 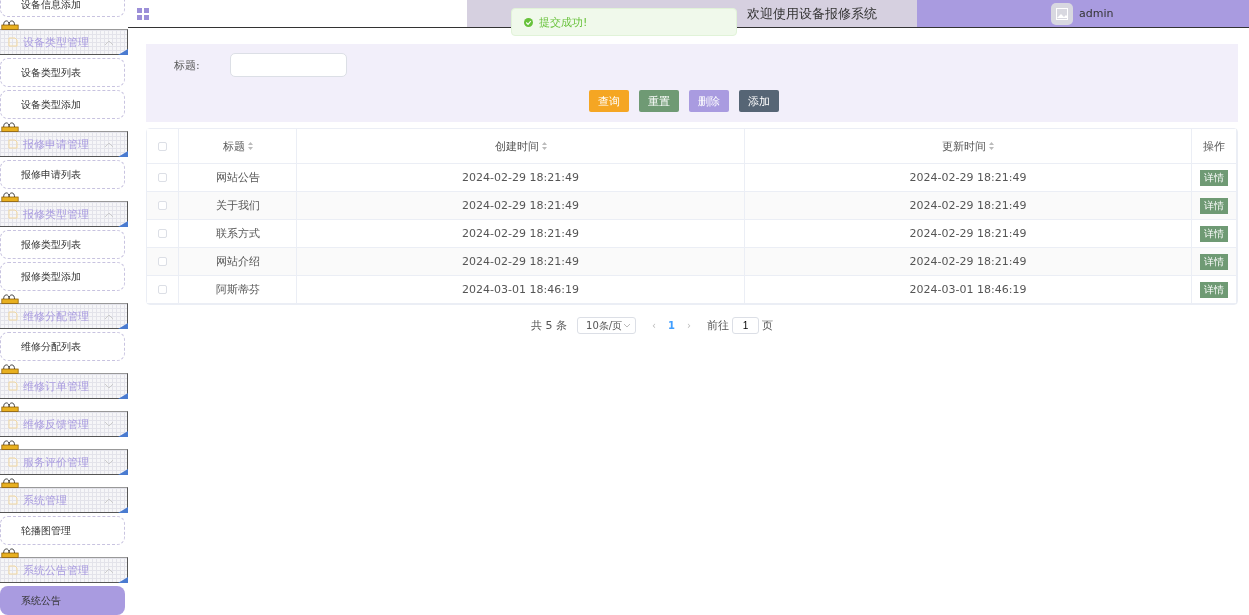 I want to click on sidebar-item: 报修申请列表, so click(x=62, y=174).